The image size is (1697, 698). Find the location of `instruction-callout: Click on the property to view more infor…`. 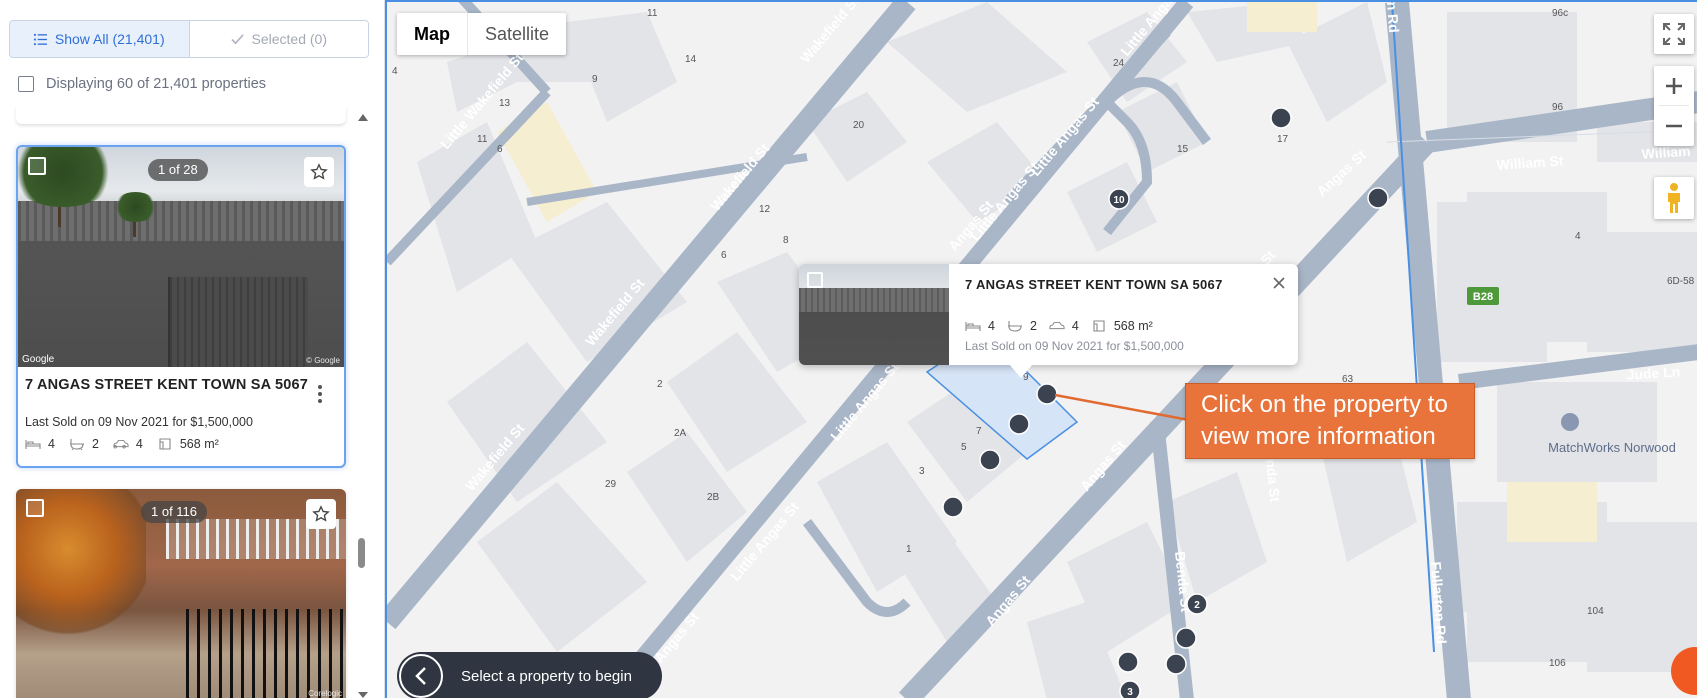

instruction-callout: Click on the property to view more infor… is located at coordinates (1330, 421).